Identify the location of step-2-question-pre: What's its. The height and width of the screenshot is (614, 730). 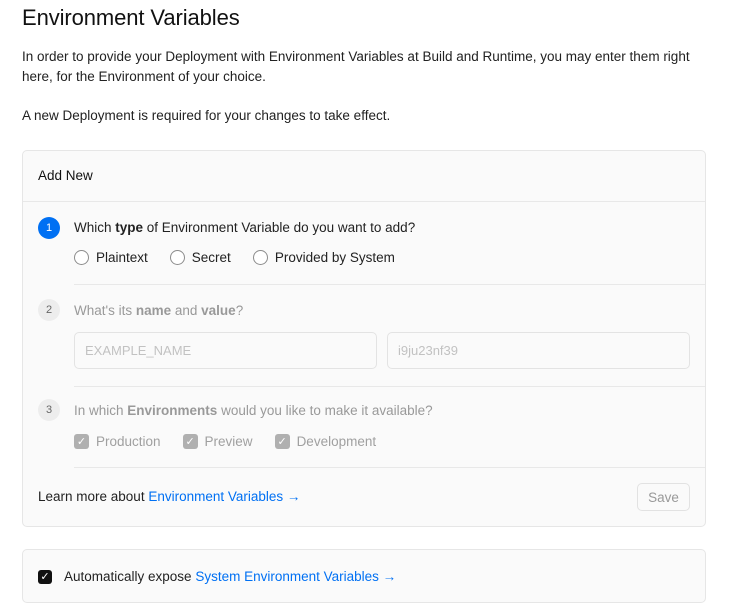
(105, 310).